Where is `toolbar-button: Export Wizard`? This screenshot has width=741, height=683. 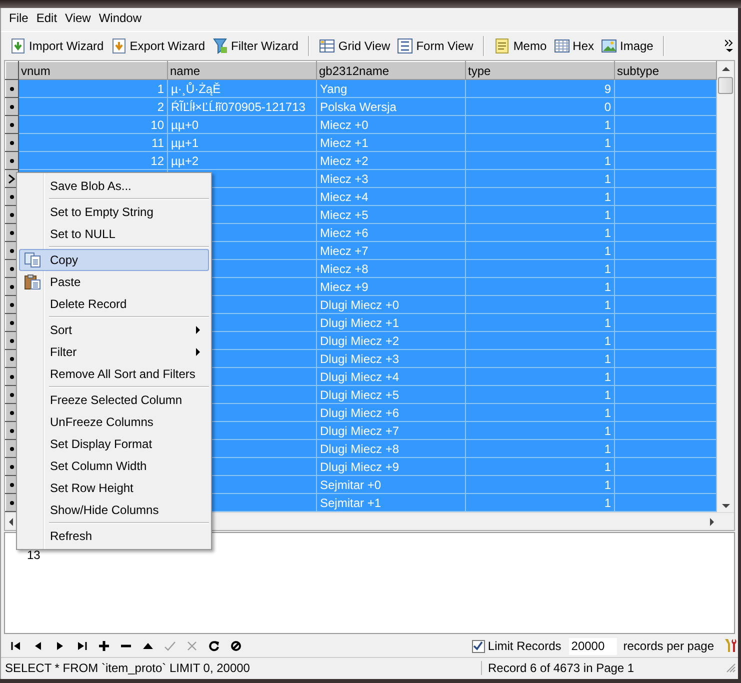
toolbar-button: Export Wizard is located at coordinates (158, 46).